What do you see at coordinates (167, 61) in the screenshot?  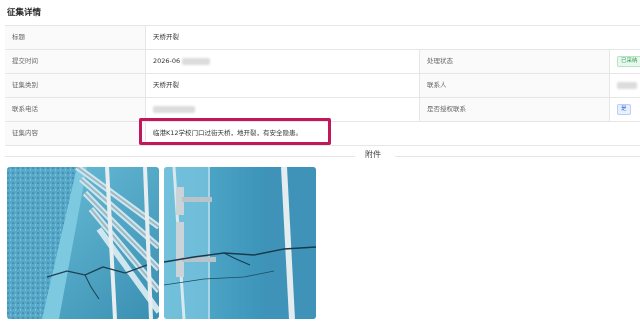 I see `submit-time-value: 2026-06` at bounding box center [167, 61].